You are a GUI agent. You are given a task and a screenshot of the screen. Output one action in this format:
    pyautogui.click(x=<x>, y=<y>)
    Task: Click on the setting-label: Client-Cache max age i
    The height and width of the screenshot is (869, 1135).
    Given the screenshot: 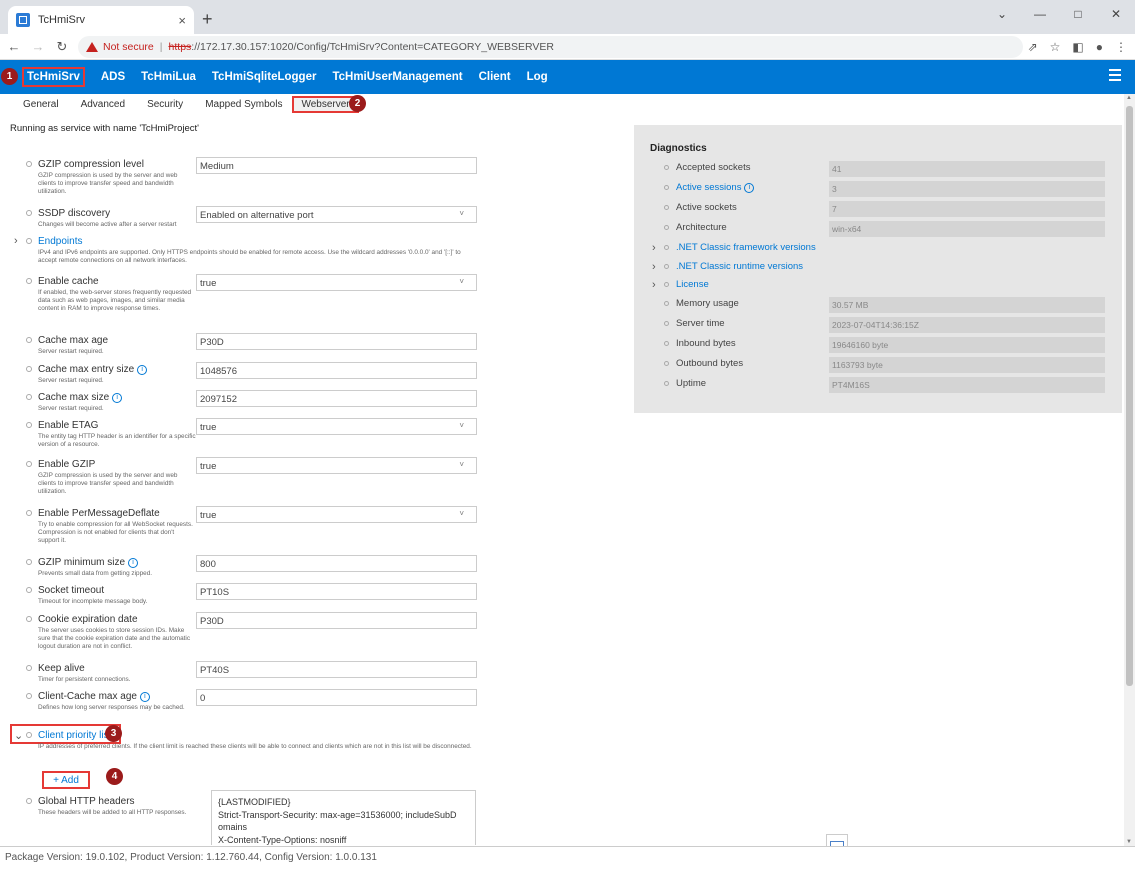 What is the action you would take?
    pyautogui.click(x=94, y=696)
    